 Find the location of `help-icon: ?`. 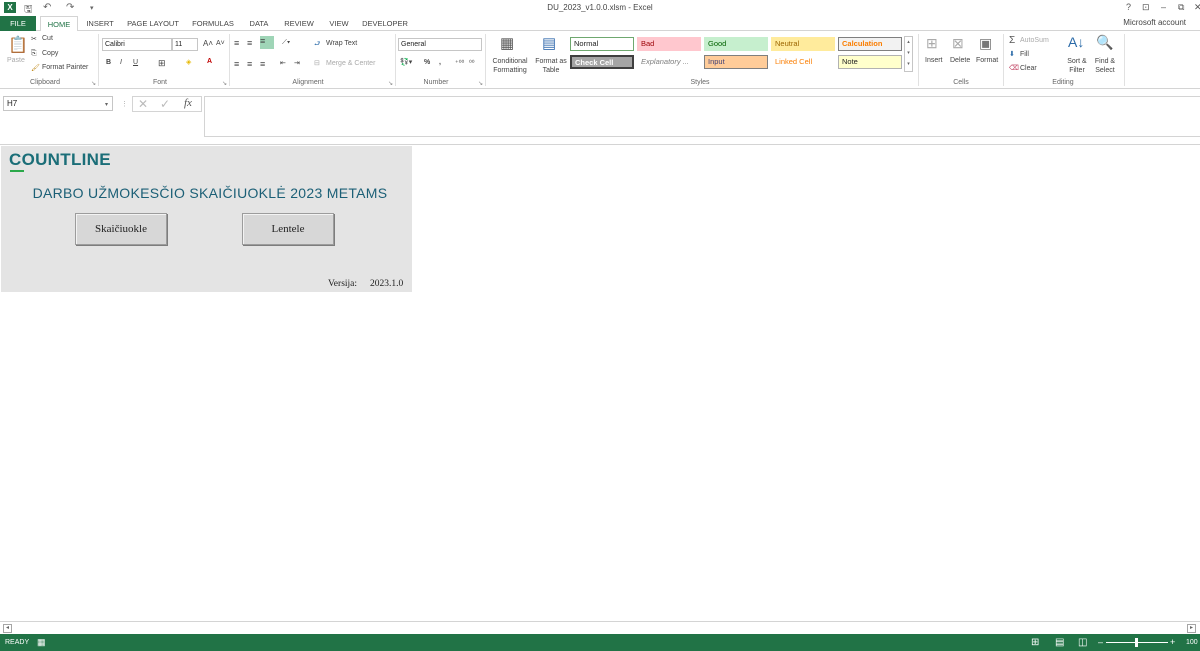

help-icon: ? is located at coordinates (1128, 7).